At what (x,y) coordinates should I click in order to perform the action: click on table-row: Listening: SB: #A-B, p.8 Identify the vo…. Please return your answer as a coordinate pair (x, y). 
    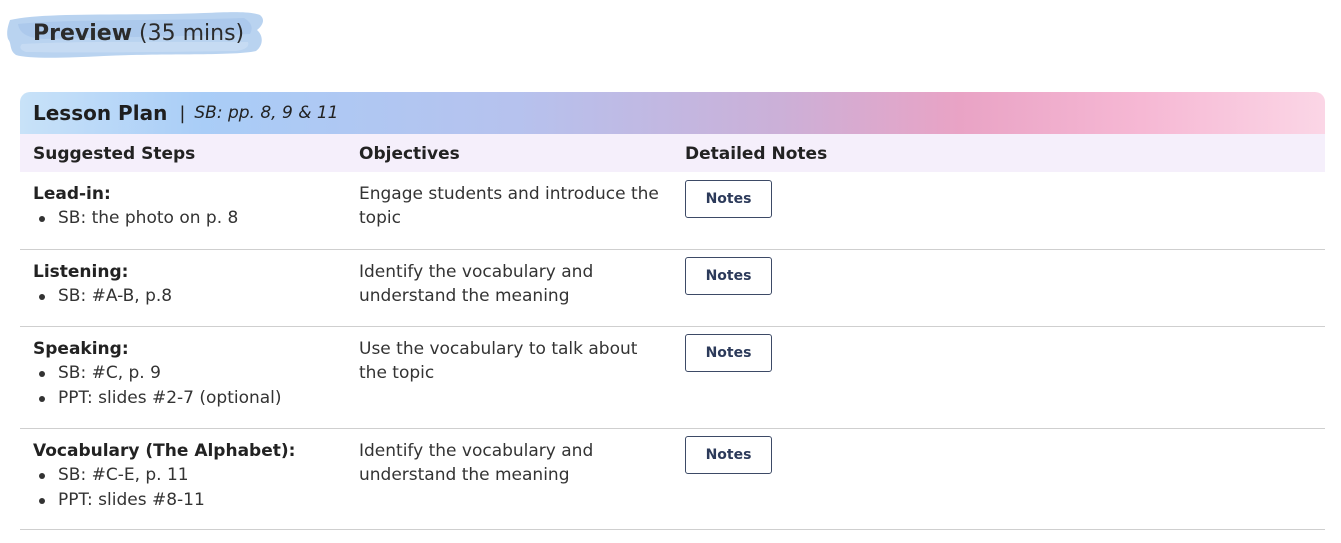
    Looking at the image, I should click on (672, 288).